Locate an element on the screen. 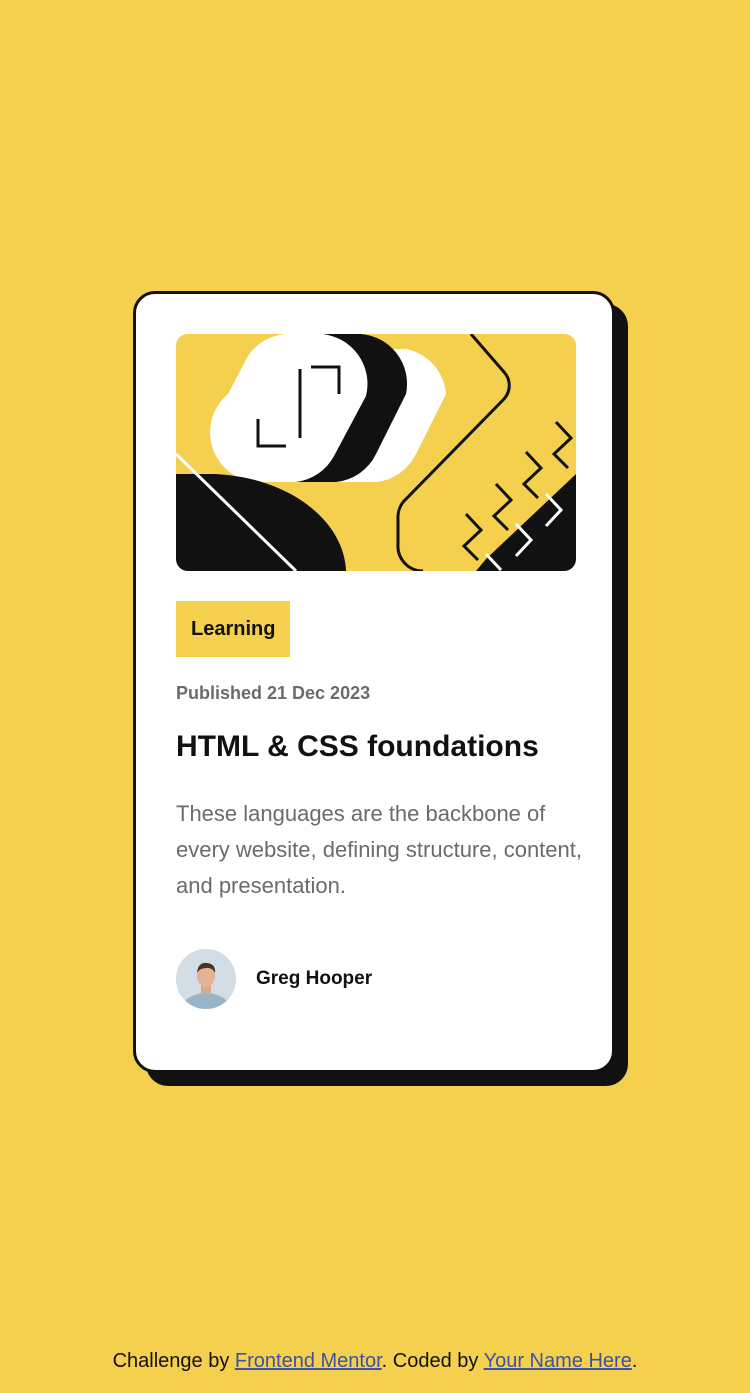 This screenshot has width=750, height=1393. author-portrait-icon is located at coordinates (206, 979).